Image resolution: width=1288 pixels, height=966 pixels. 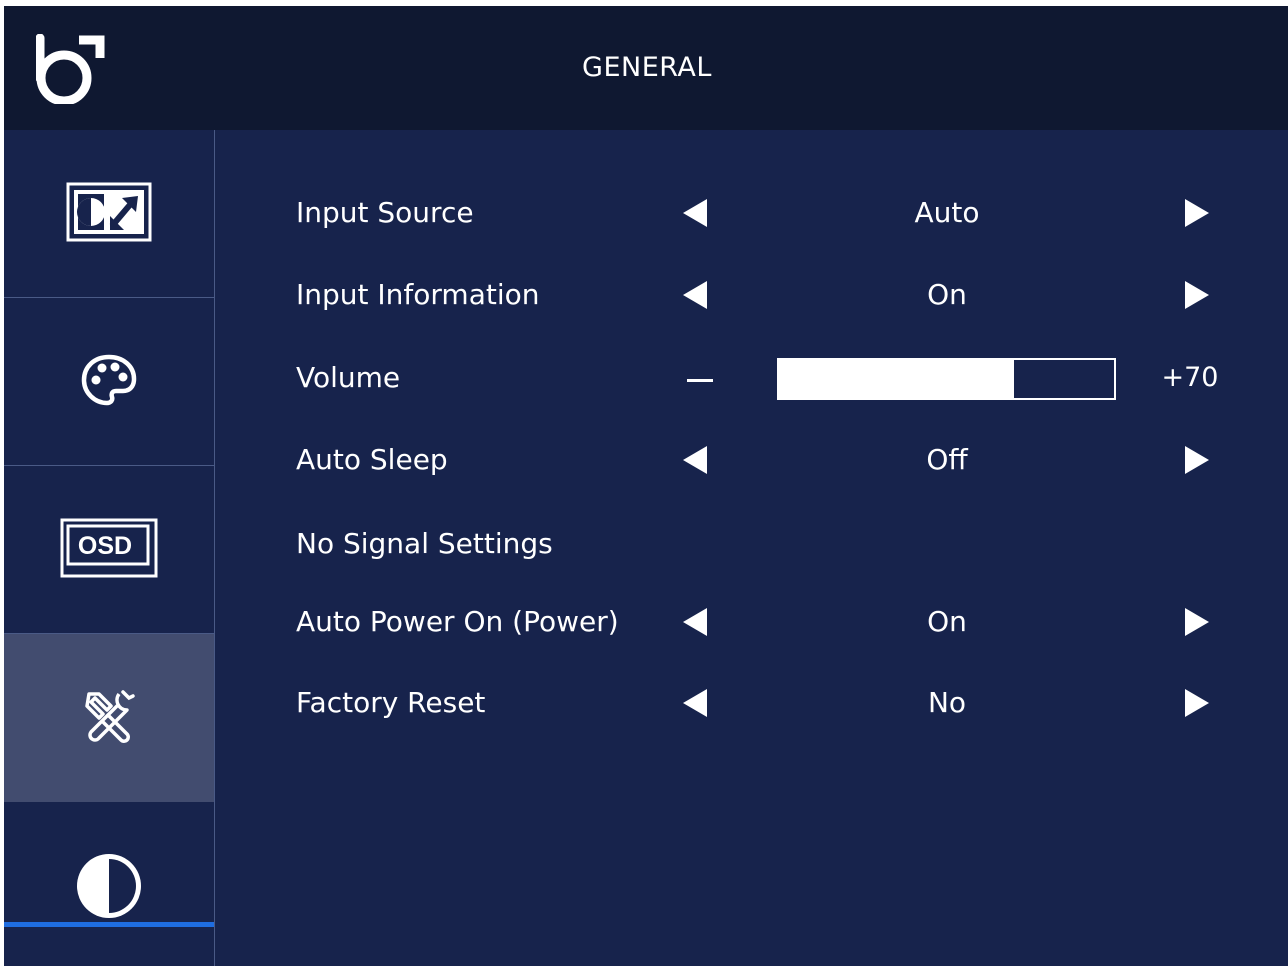 I want to click on setting-row-auto-power-on: Auto Power On (Power) On, so click(x=751, y=622).